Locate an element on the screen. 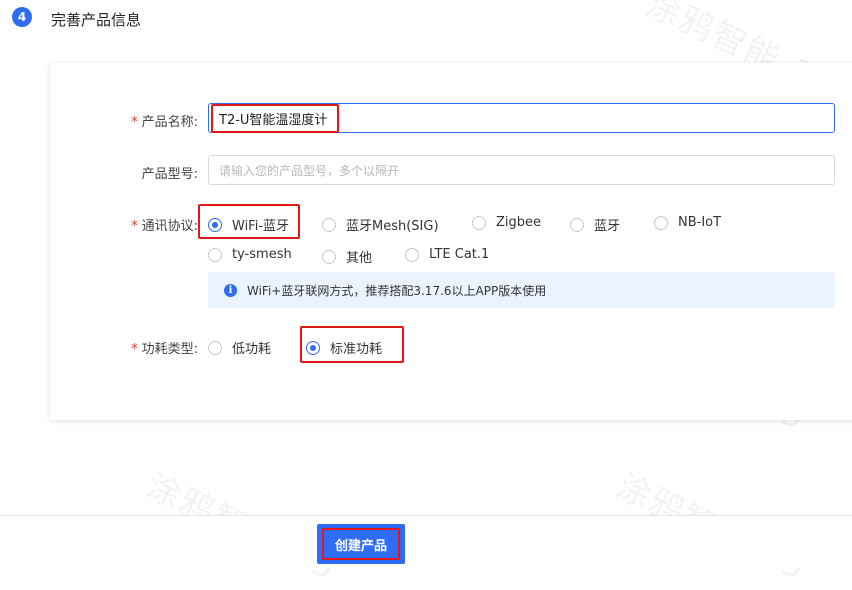 This screenshot has width=852, height=590. option-label: ty-smesh is located at coordinates (262, 254).